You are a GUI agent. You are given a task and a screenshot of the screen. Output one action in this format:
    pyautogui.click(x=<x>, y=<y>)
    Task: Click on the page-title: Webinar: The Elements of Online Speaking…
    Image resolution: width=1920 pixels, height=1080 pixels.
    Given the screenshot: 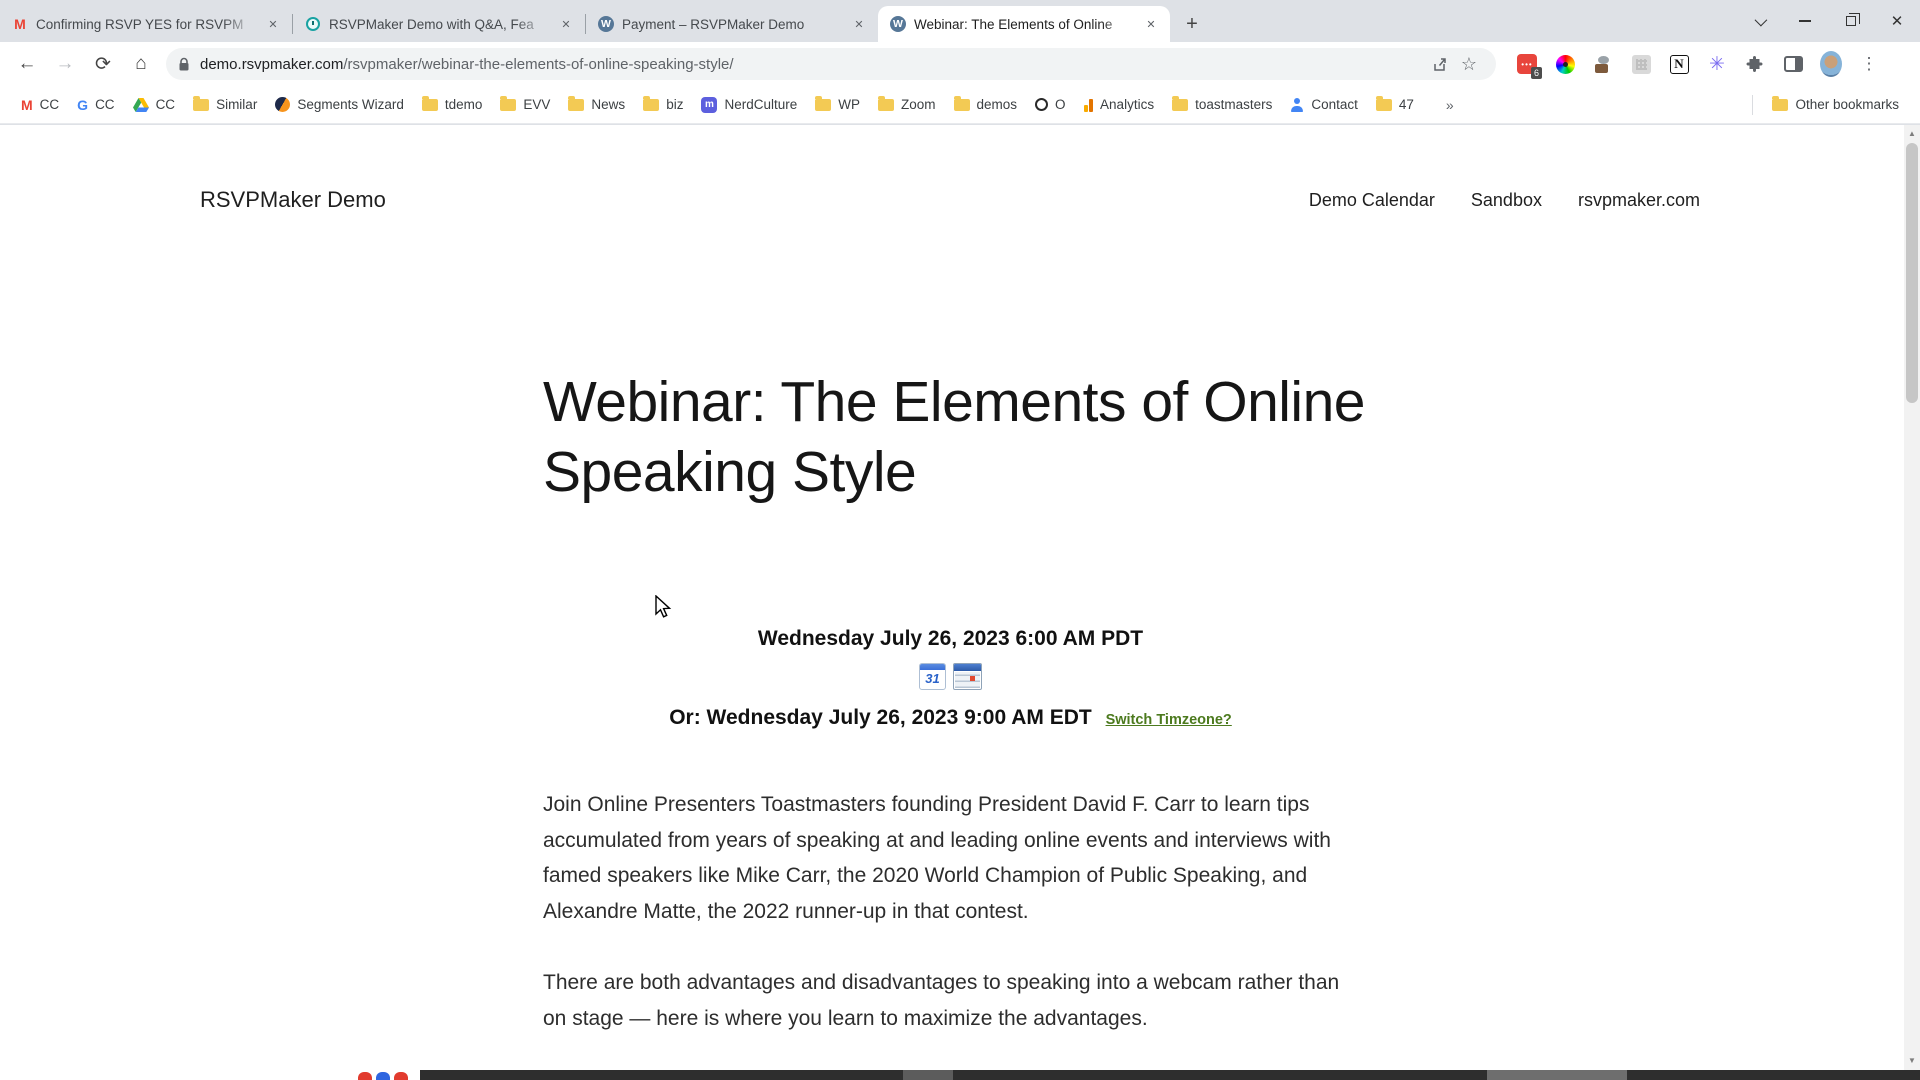 What is the action you would take?
    pyautogui.click(x=954, y=437)
    